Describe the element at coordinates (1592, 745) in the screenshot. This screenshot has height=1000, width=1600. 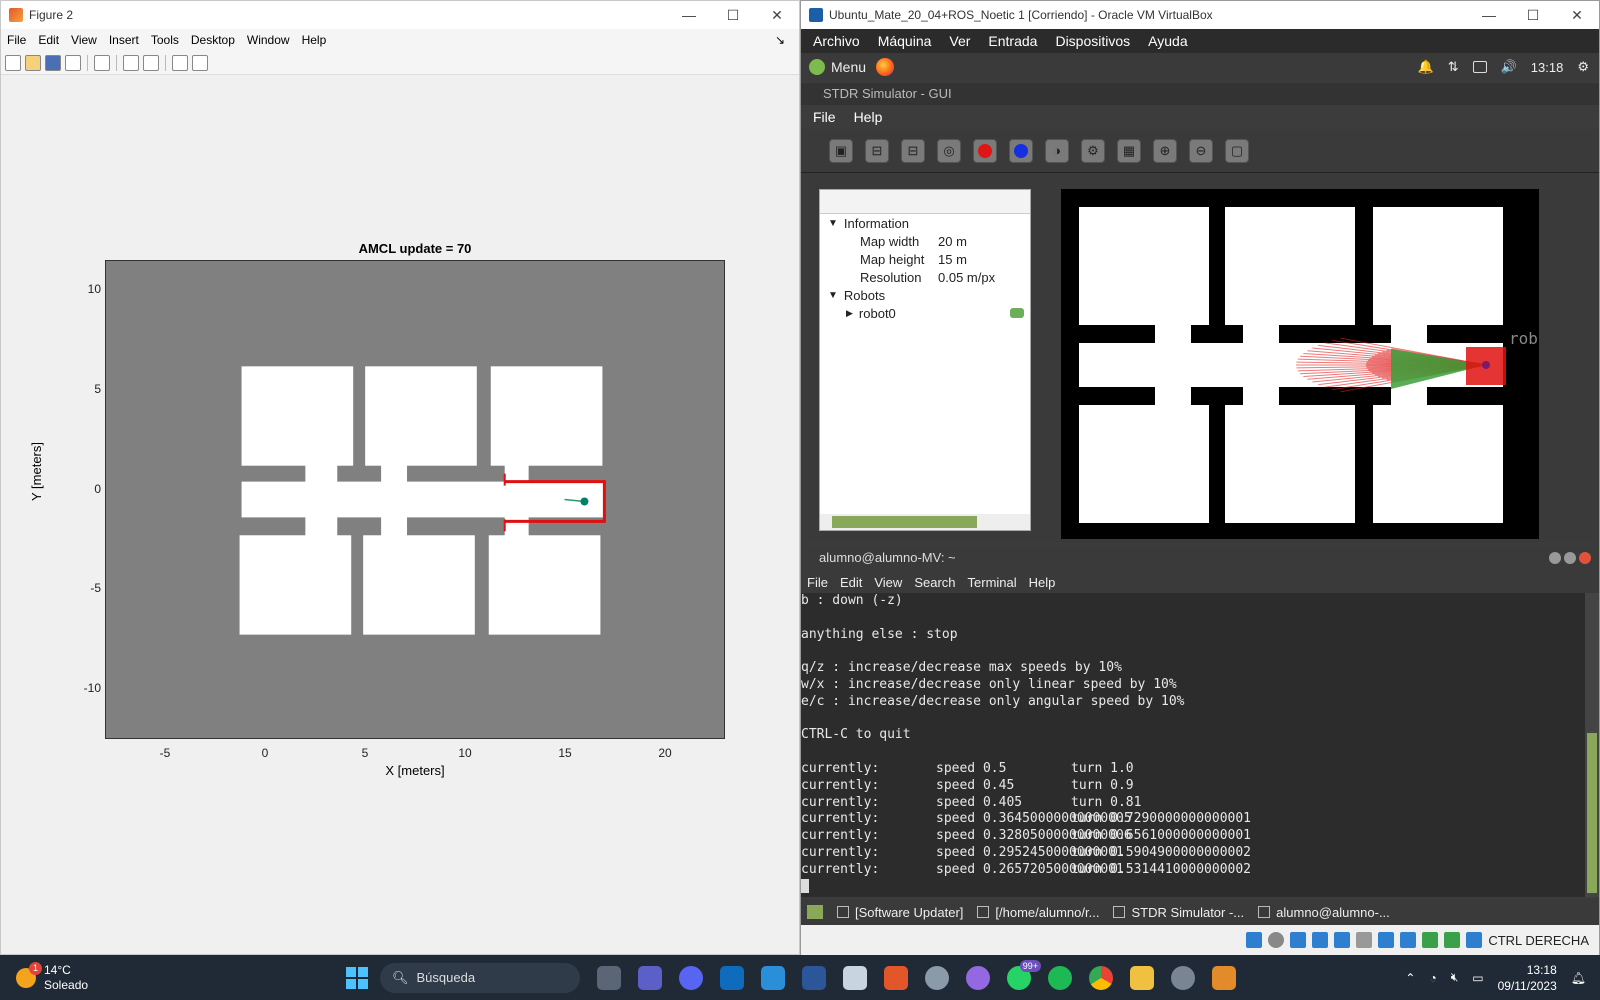
I see `terminal-scrollbar` at that location.